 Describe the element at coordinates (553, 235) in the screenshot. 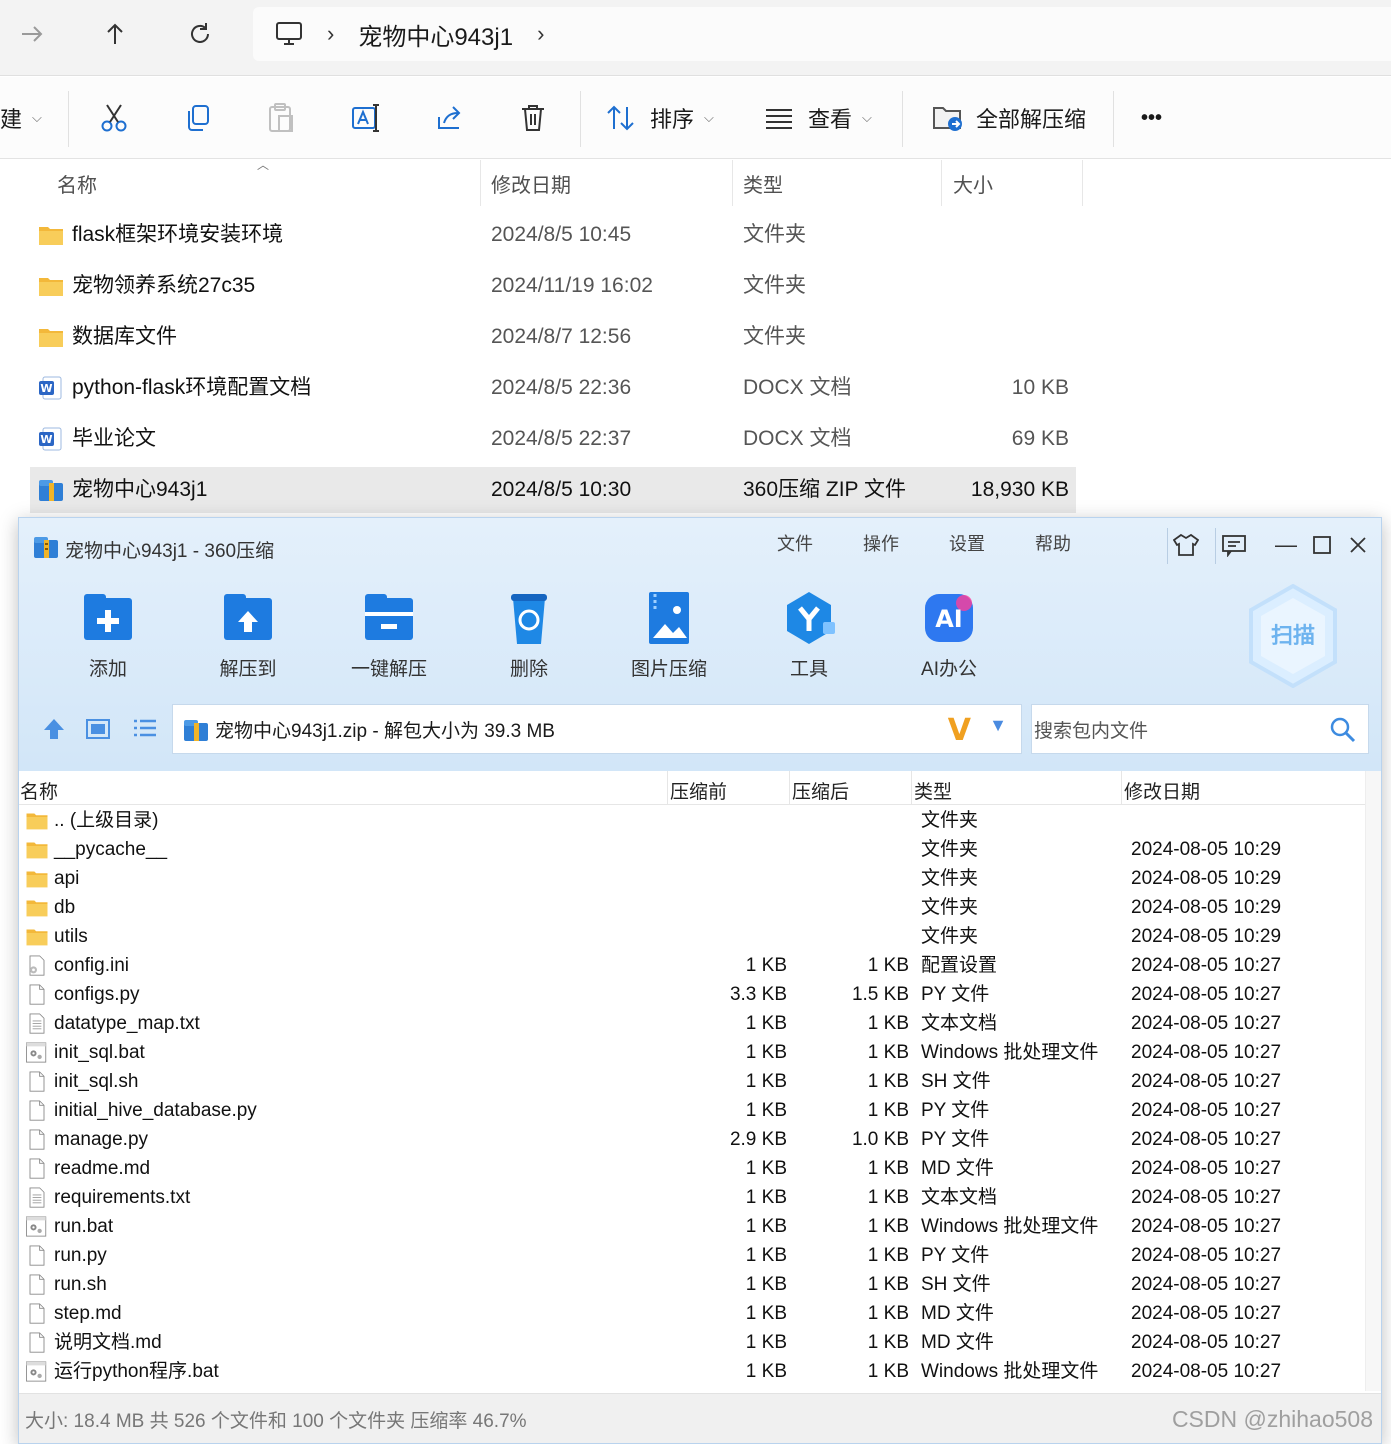

I see `file-row: flask框架环境安装环境 2024/8/5 10:45 文件夹` at that location.